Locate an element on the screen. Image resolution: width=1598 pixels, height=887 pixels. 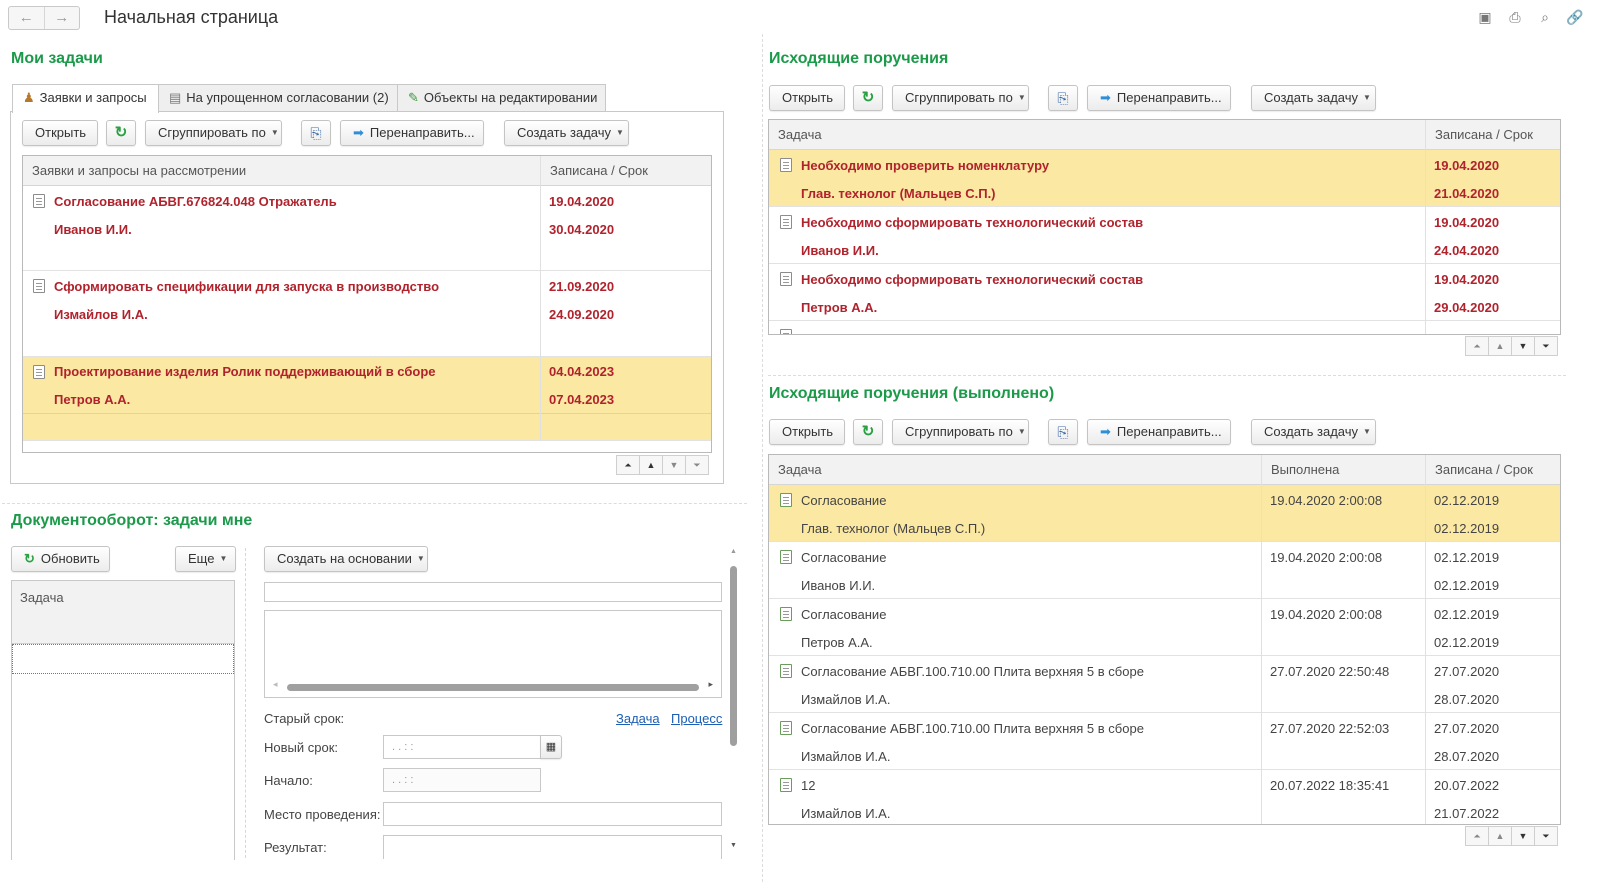
new-deadline-input: . . : : is located at coordinates (462, 747).